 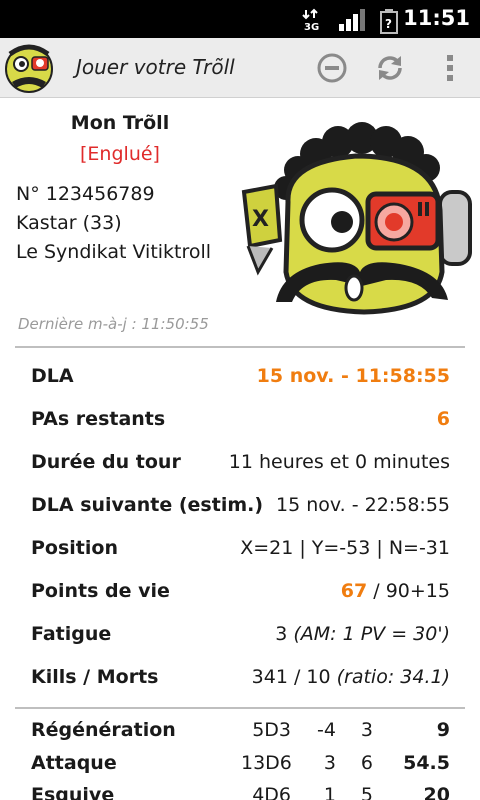 I want to click on stat-row-fatigue: Fatigue 3 (AM: 1 PV = 30'), so click(x=240, y=638).